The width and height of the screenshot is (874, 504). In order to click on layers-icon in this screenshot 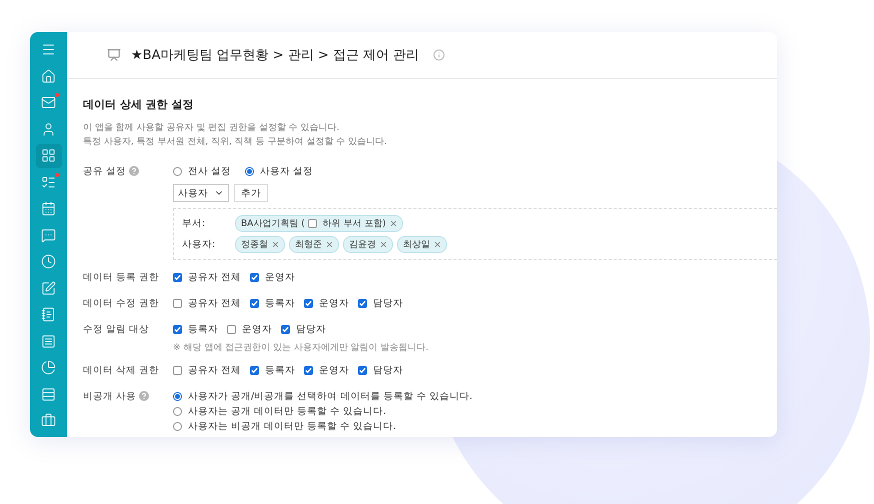, I will do `click(48, 394)`.